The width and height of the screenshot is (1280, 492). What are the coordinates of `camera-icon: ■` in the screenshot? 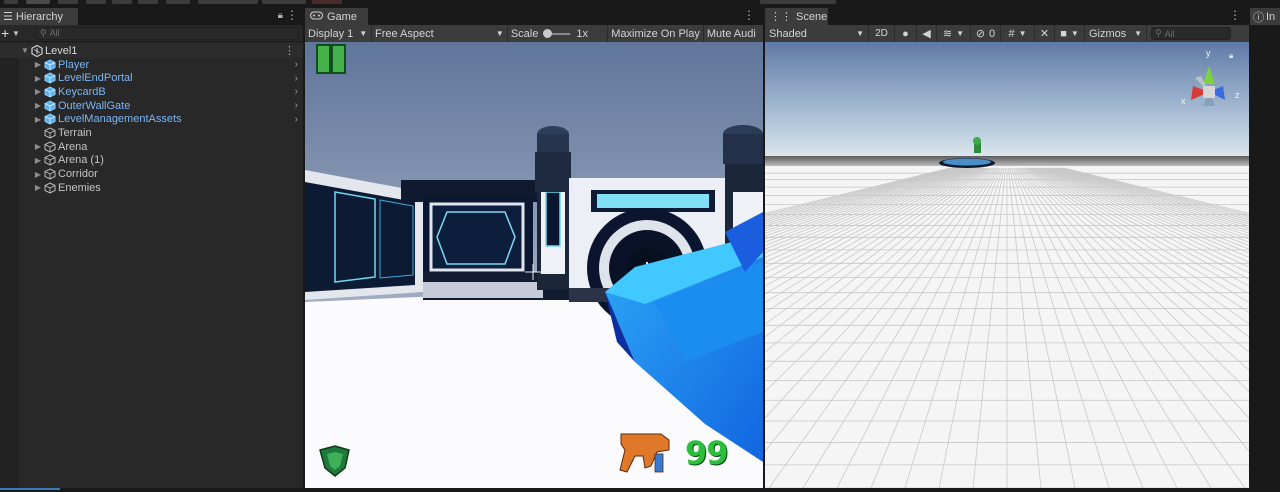 It's located at (1063, 33).